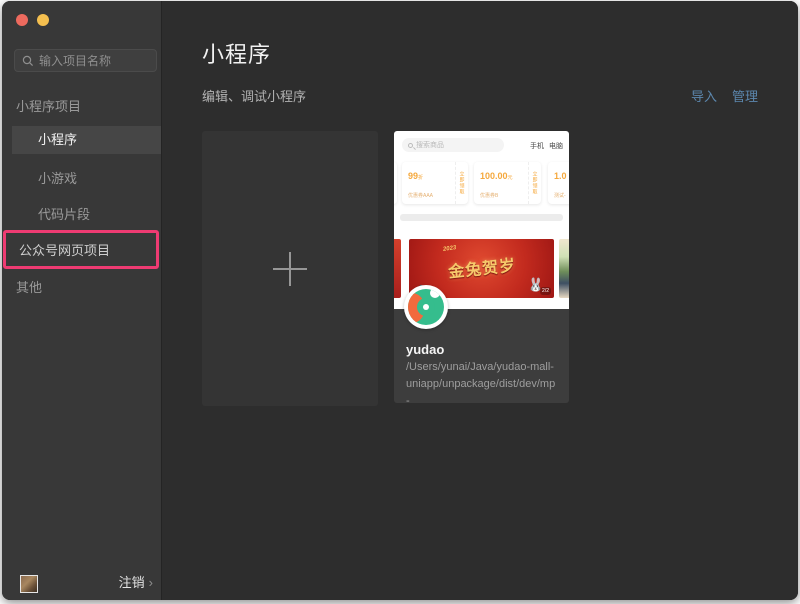  I want to click on plus-icon, so click(290, 268).